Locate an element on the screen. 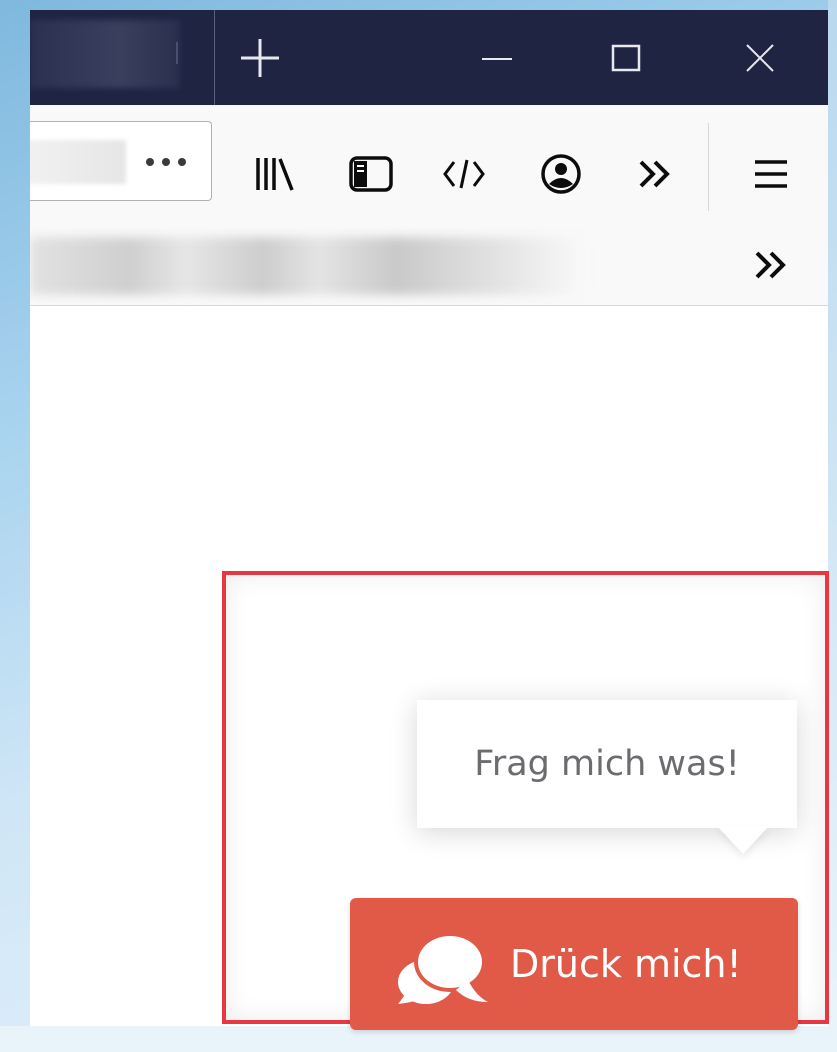 The image size is (837, 1052). sidebar-button is located at coordinates (371, 174).